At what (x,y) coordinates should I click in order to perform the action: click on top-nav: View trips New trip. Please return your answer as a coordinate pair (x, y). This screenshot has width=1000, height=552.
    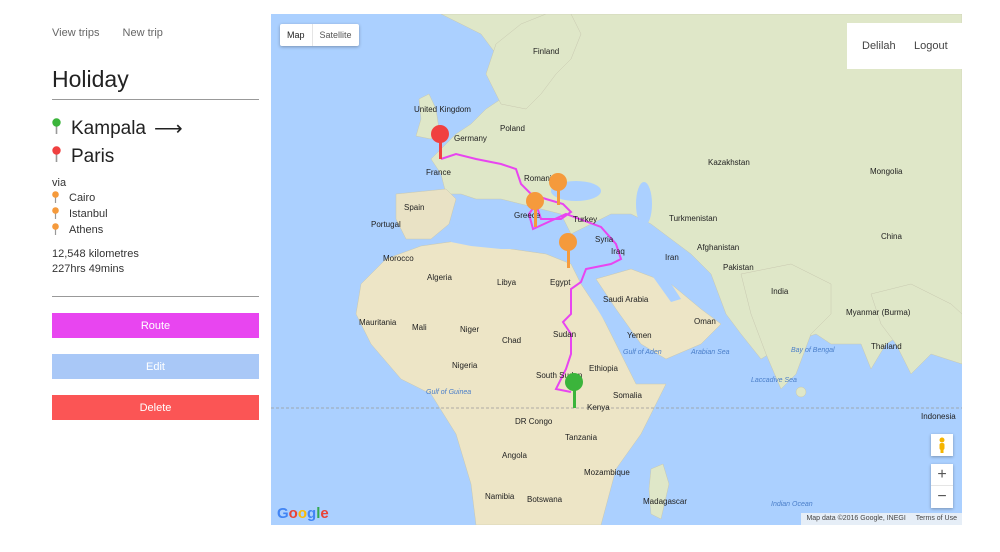
    Looking at the image, I should click on (117, 33).